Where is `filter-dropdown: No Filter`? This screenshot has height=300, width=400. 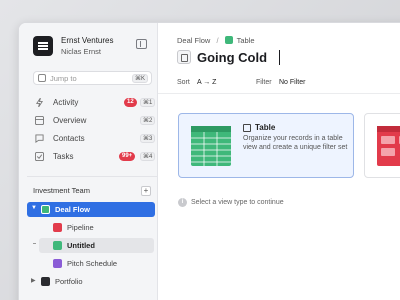
filter-dropdown: No Filter is located at coordinates (292, 82).